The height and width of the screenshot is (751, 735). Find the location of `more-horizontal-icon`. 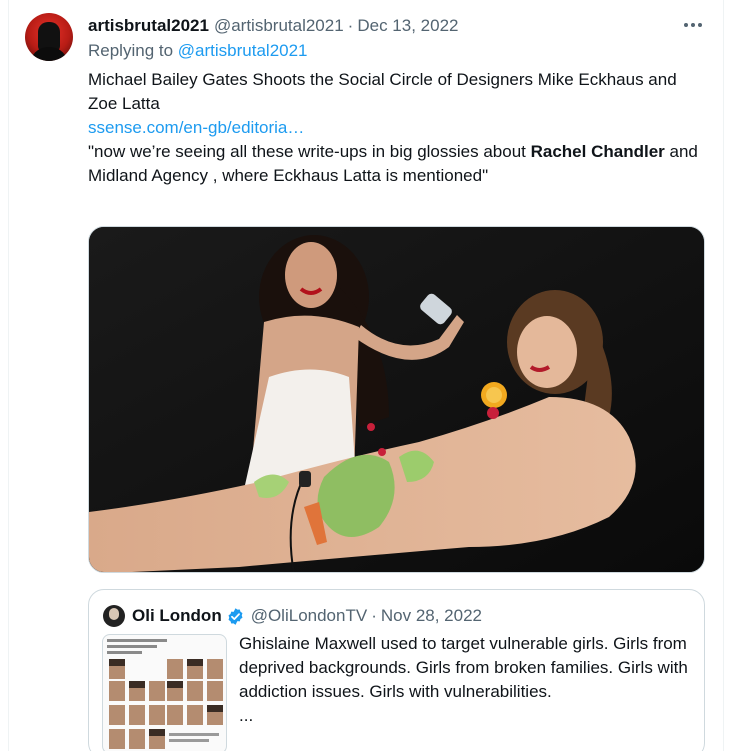

more-horizontal-icon is located at coordinates (693, 25).